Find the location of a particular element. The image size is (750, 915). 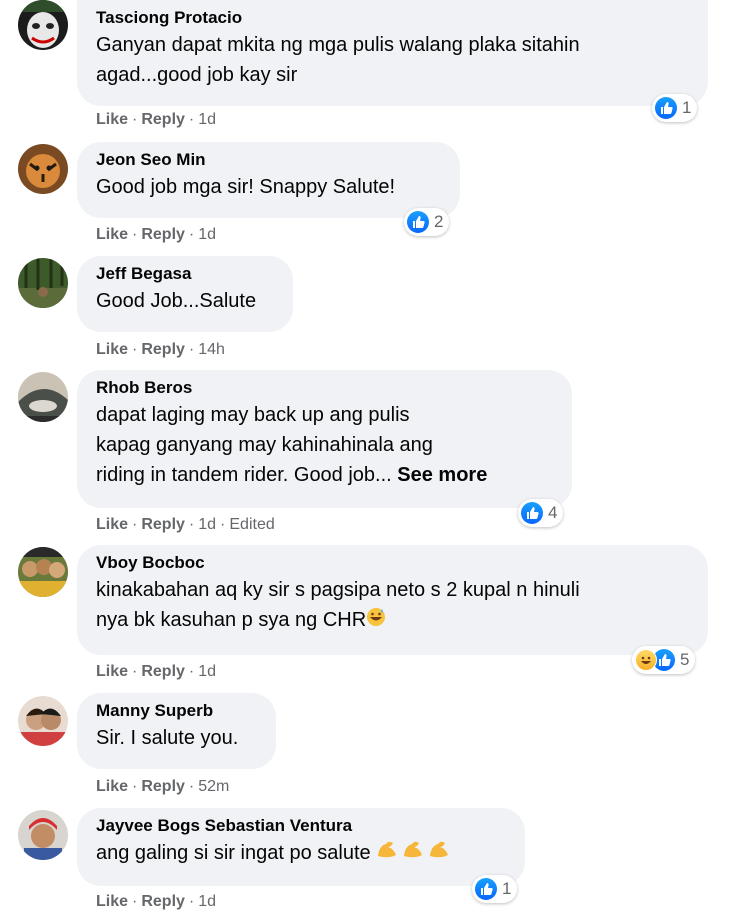

comment-text: ang galing si sir ingat po salute is located at coordinates (301, 853).